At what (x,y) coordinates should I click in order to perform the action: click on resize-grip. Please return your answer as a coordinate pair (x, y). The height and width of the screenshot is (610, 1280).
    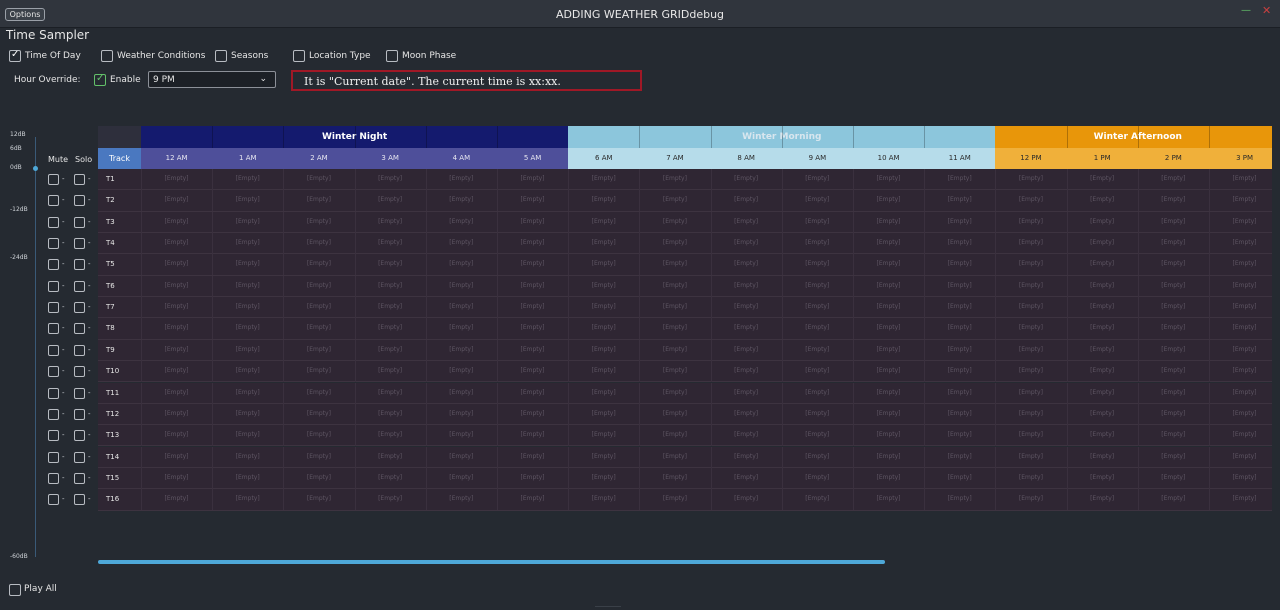
    Looking at the image, I should click on (608, 606).